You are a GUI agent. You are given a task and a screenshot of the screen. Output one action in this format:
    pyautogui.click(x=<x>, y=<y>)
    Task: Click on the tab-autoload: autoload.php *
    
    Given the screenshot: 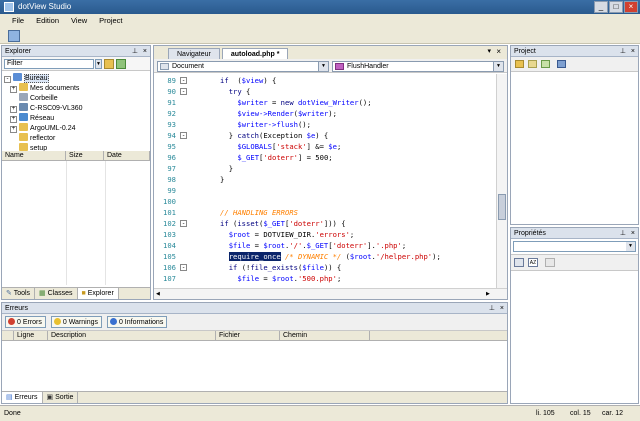 What is the action you would take?
    pyautogui.click(x=255, y=53)
    